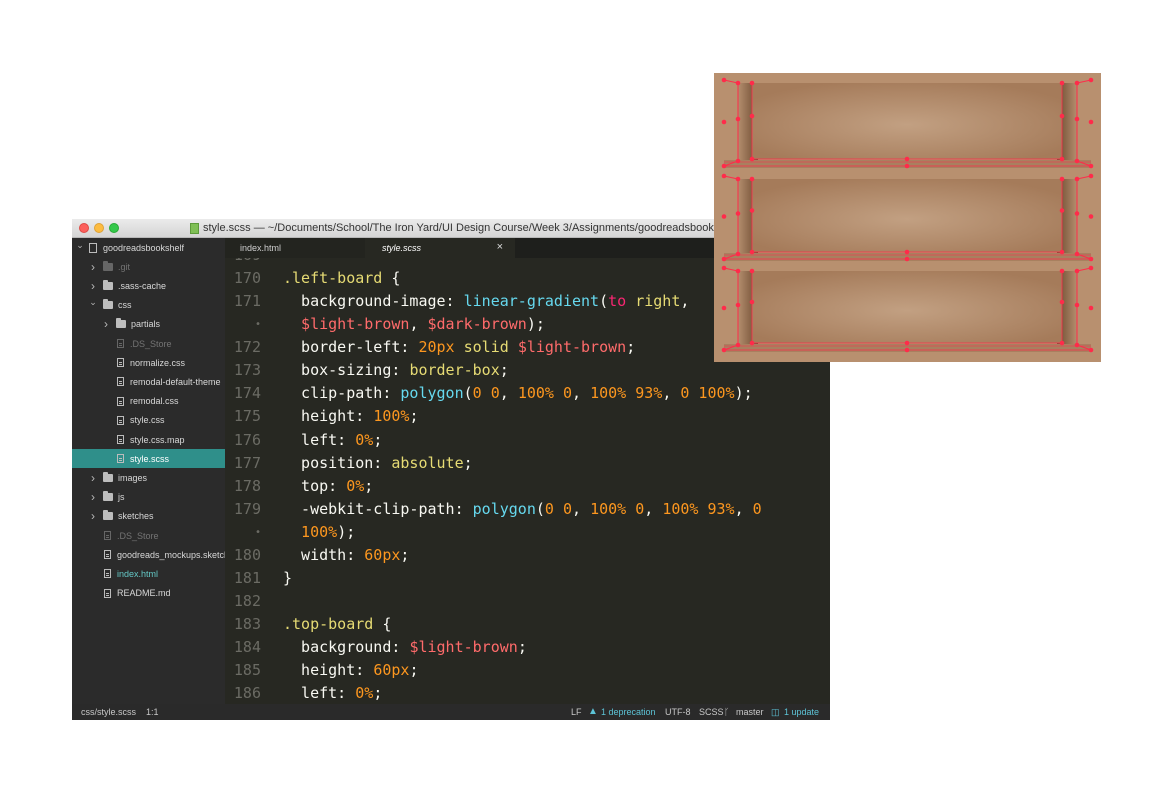 The height and width of the screenshot is (798, 1168). What do you see at coordinates (148, 285) in the screenshot?
I see `sidebar-item: › .sass-cache` at bounding box center [148, 285].